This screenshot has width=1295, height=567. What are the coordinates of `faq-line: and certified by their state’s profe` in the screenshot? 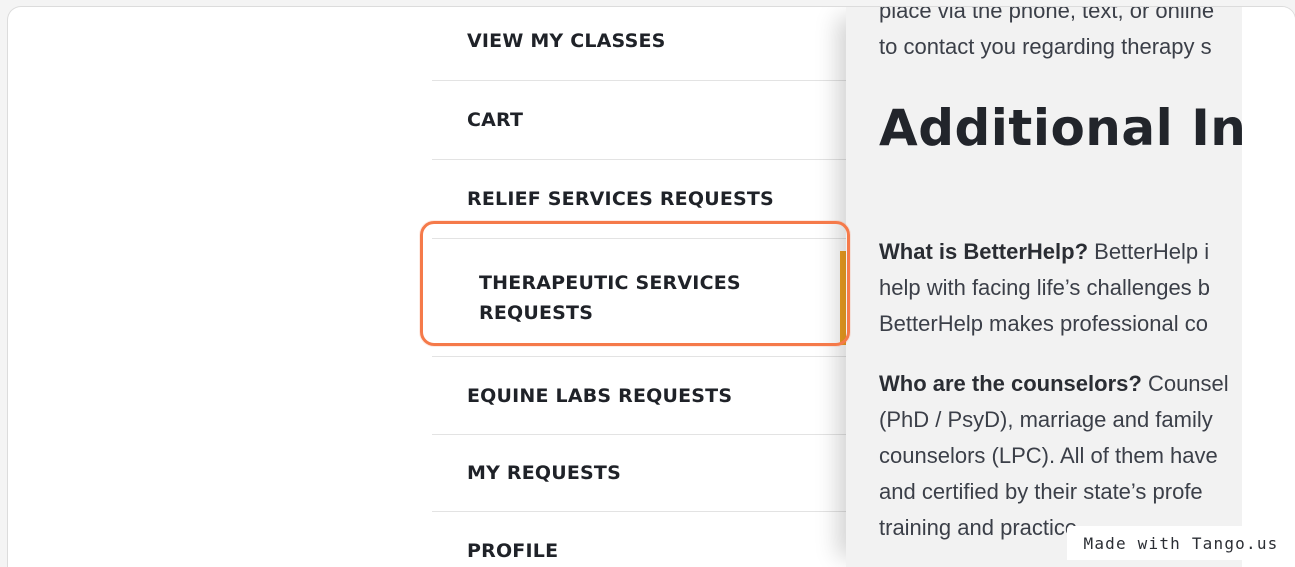 It's located at (1041, 491).